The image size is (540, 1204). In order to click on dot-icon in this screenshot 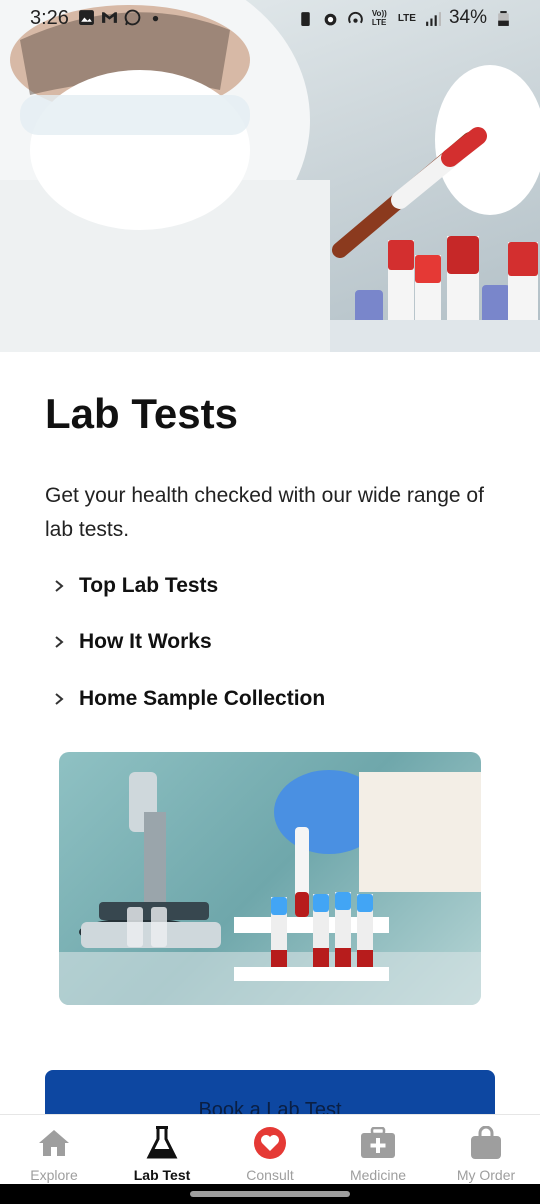, I will do `click(155, 18)`.